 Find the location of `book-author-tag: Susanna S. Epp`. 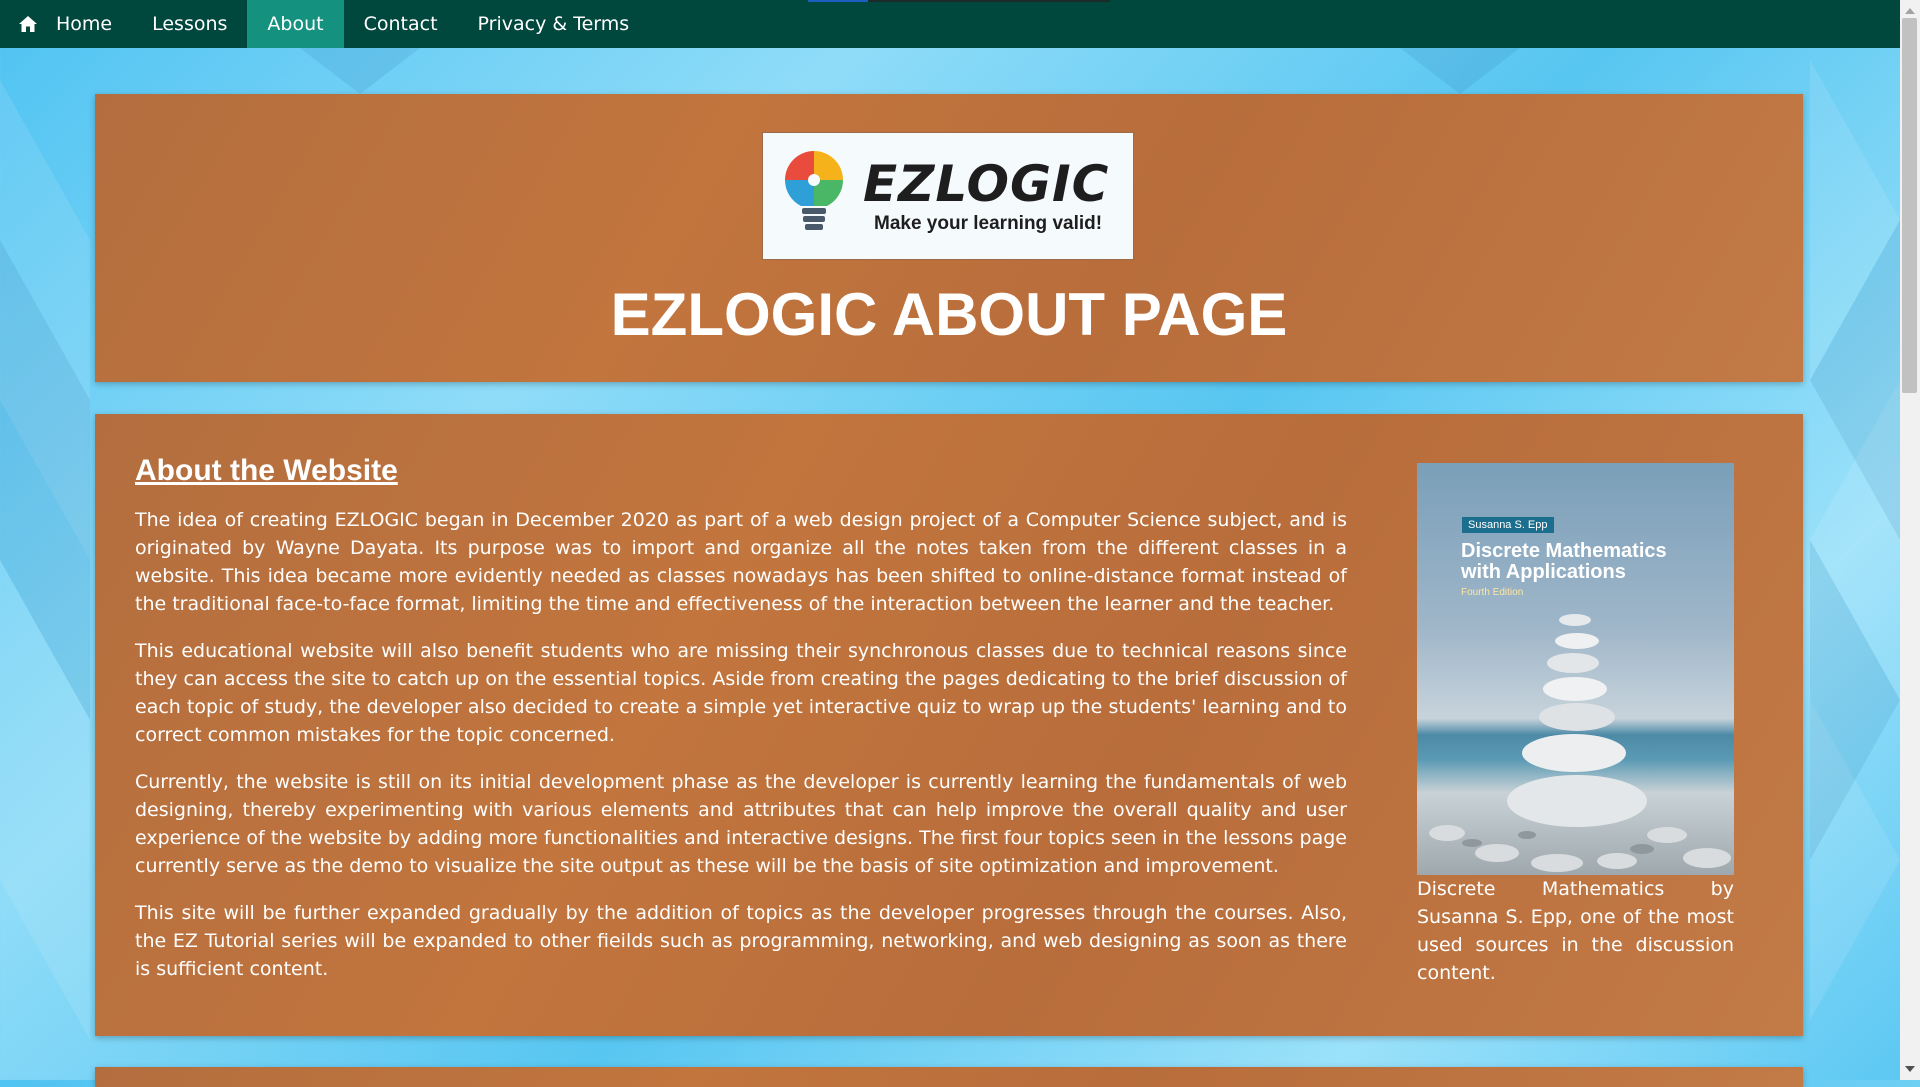

book-author-tag: Susanna S. Epp is located at coordinates (1508, 525).